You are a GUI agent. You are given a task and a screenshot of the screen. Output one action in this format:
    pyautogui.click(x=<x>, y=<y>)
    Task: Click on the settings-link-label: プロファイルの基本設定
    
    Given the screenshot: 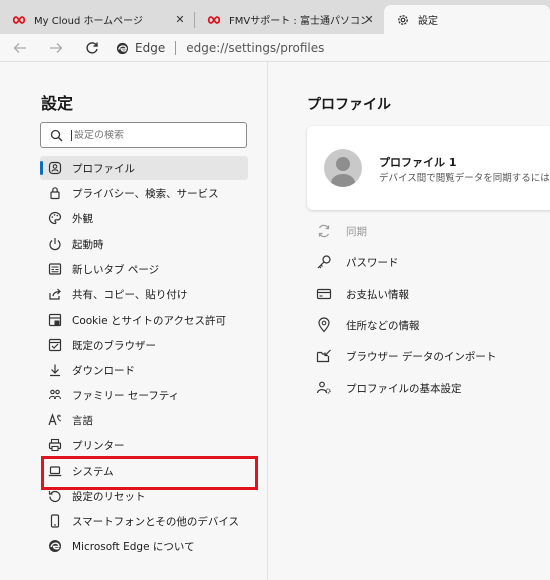 What is the action you would take?
    pyautogui.click(x=404, y=388)
    